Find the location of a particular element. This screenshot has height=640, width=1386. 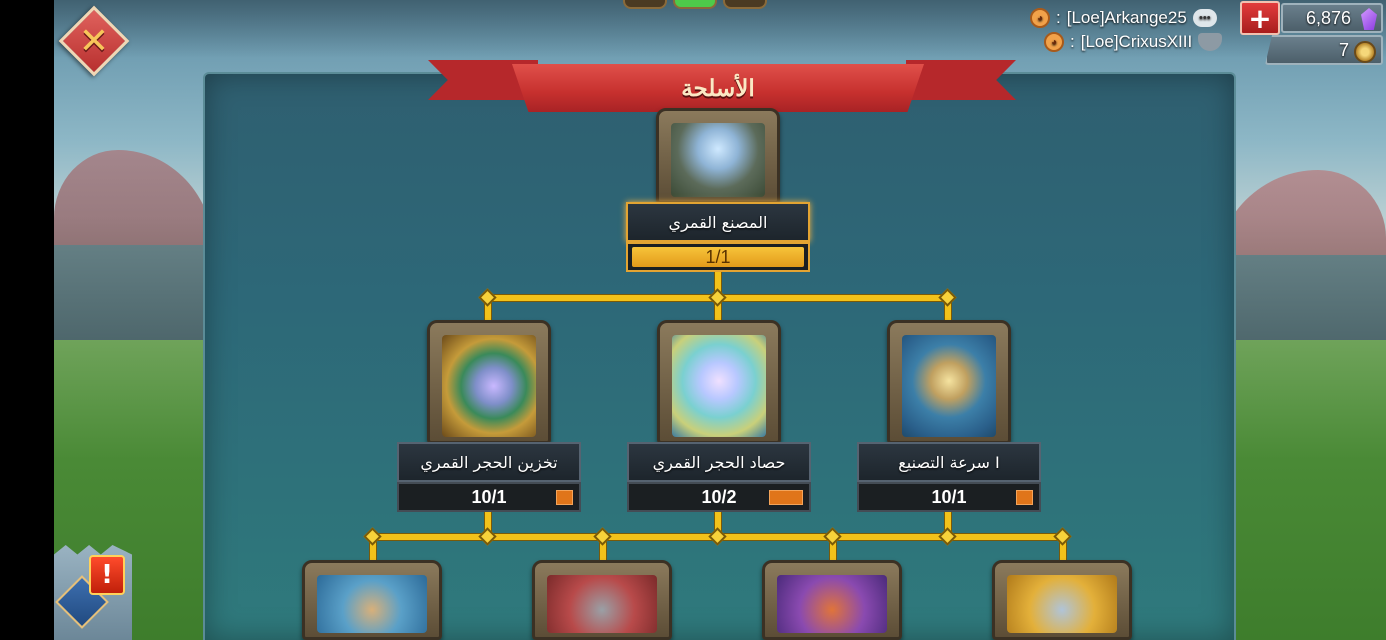

player-row-2: ◕ : [Loe]CrixusXIII is located at coordinates (1133, 42).